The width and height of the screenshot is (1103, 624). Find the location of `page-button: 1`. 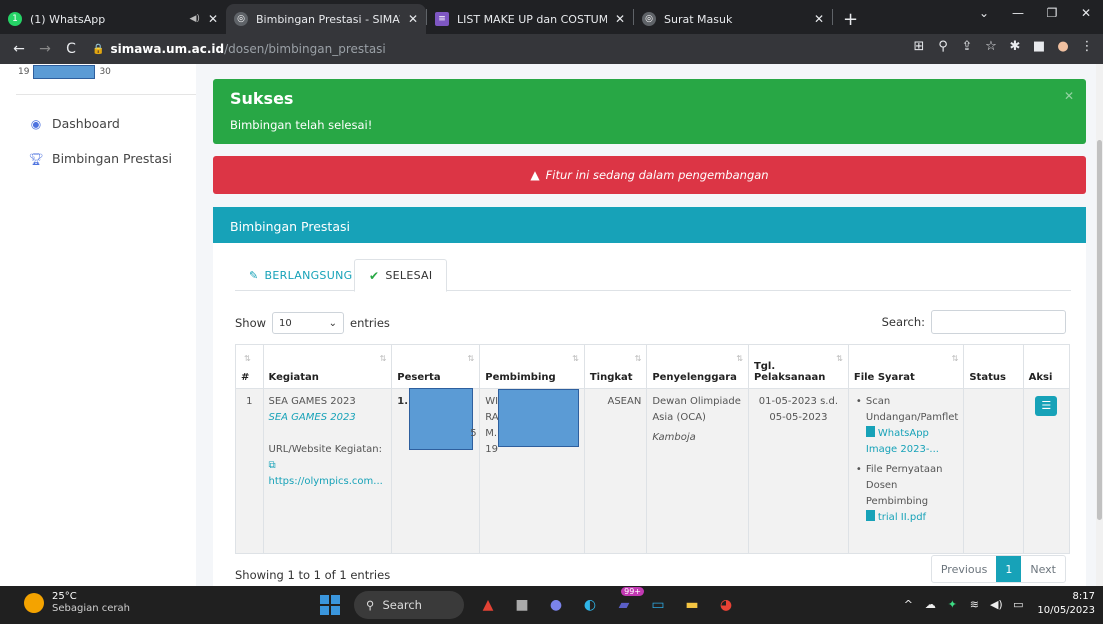

page-button: 1 is located at coordinates (1009, 569).